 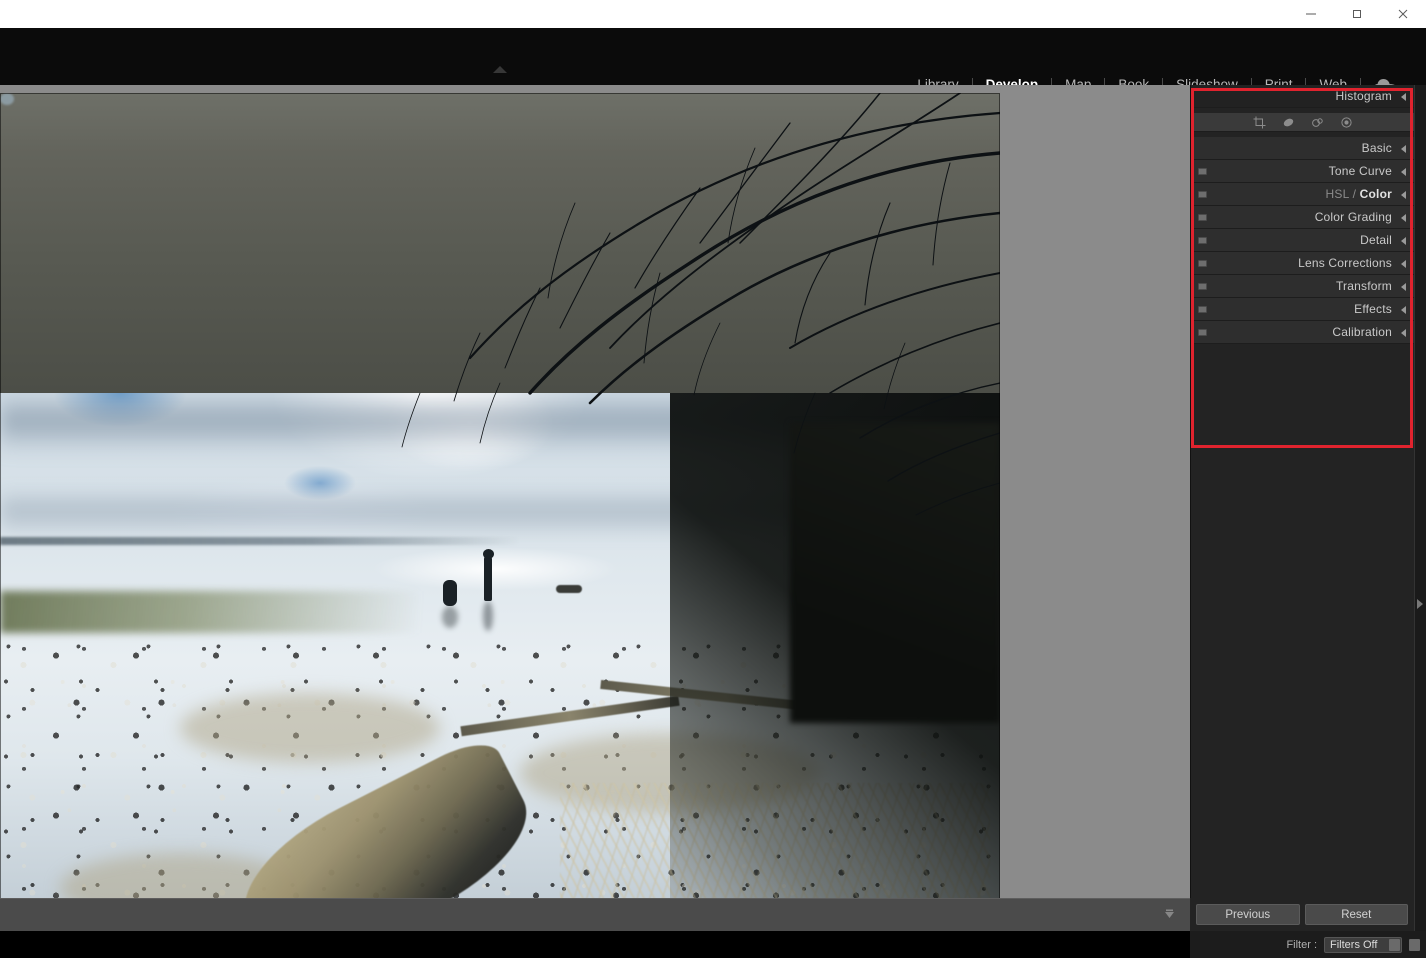 What do you see at coordinates (1302, 148) in the screenshot?
I see `panel-header-basic: Basic` at bounding box center [1302, 148].